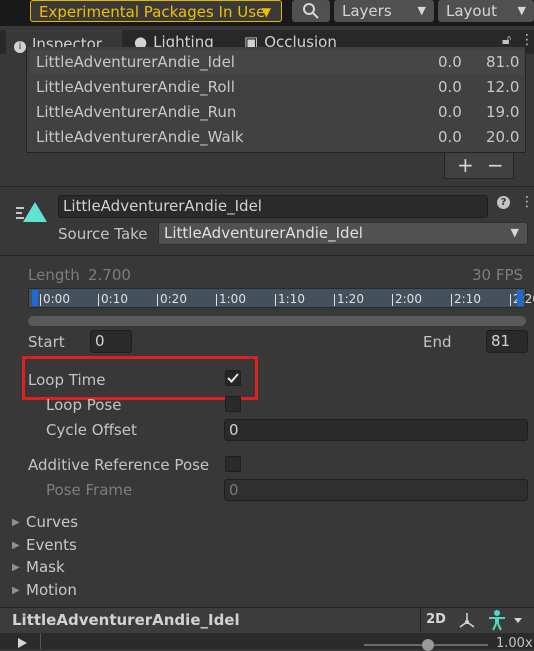 The height and width of the screenshot is (651, 534). What do you see at coordinates (407, 299) in the screenshot?
I see `timeline-tick: 2:00` at bounding box center [407, 299].